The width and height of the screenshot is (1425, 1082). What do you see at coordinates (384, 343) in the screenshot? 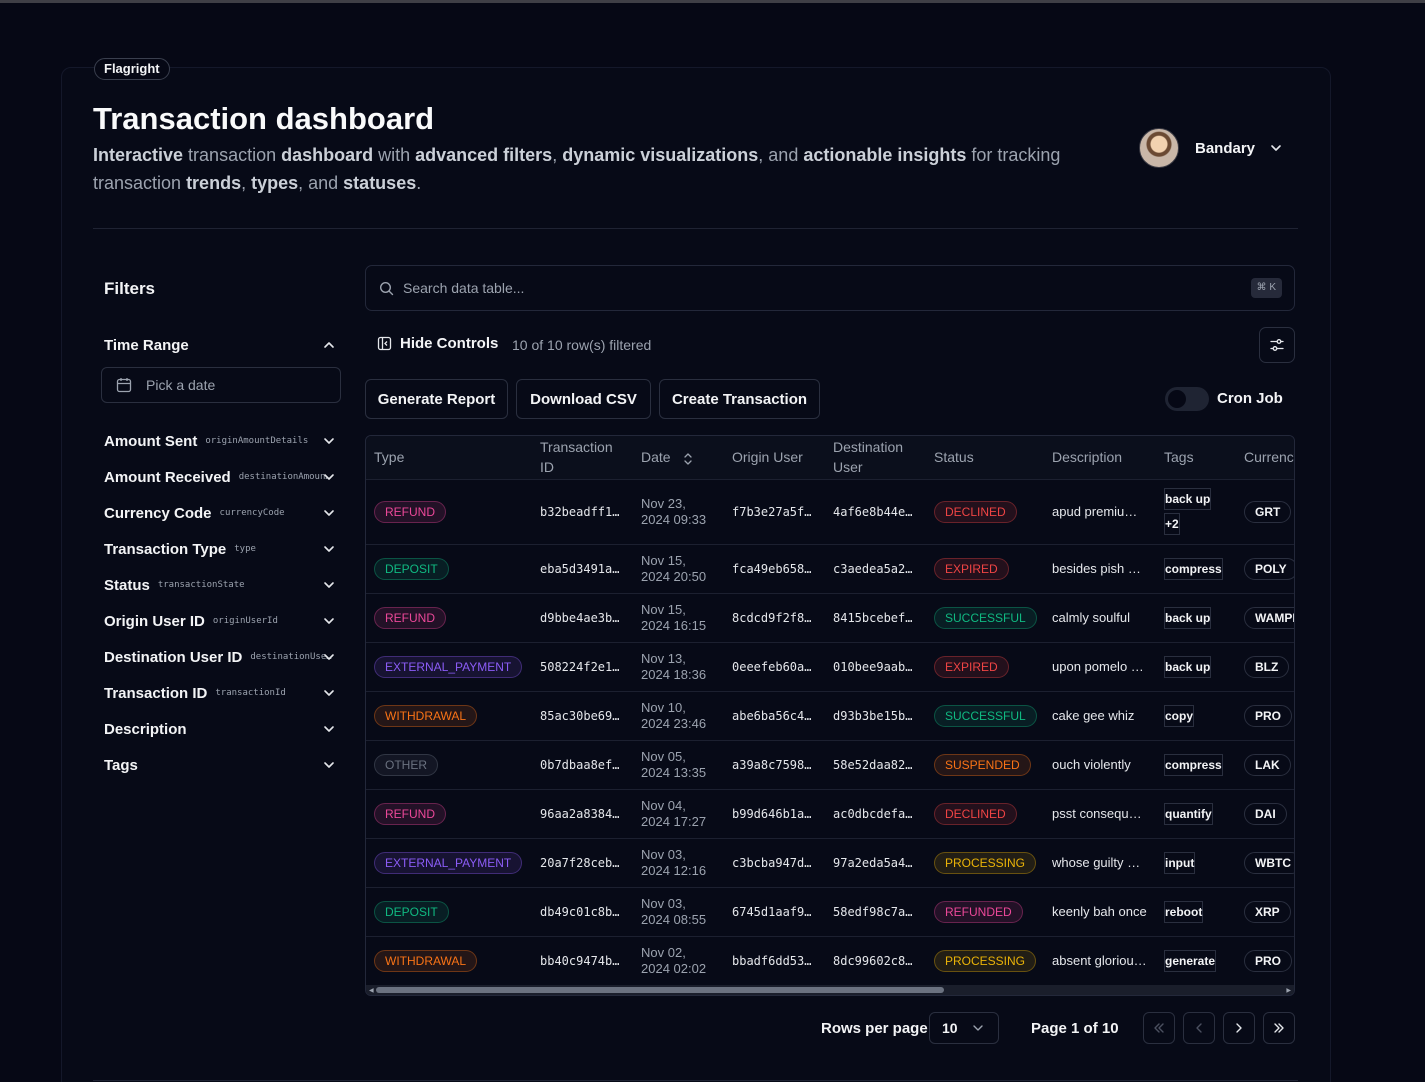
I see `sidebar-panel-icon` at bounding box center [384, 343].